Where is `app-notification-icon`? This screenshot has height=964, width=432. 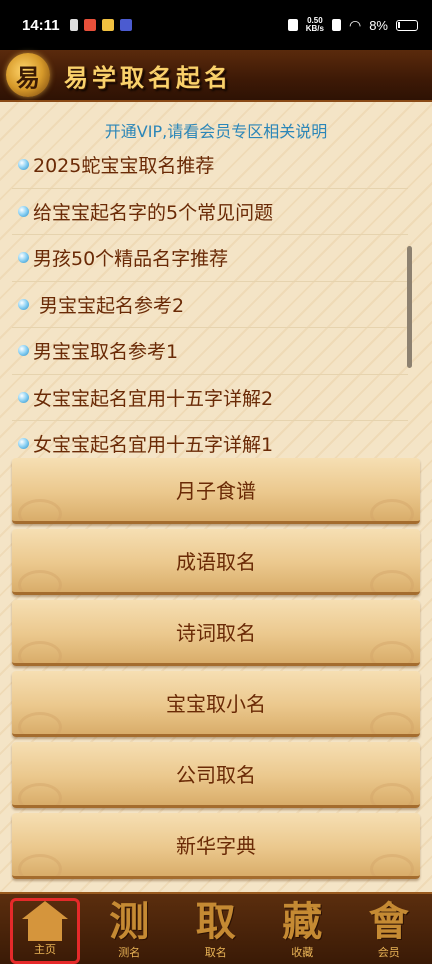 app-notification-icon is located at coordinates (89, 25).